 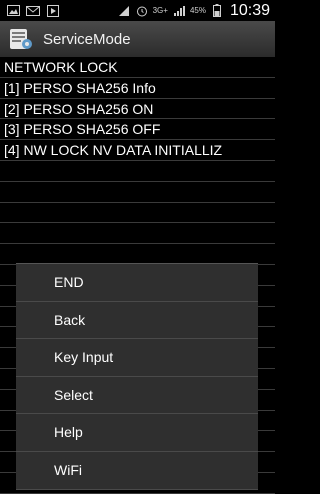 I want to click on console-line: [1] PERSO SHA256 Info, so click(x=137, y=88).